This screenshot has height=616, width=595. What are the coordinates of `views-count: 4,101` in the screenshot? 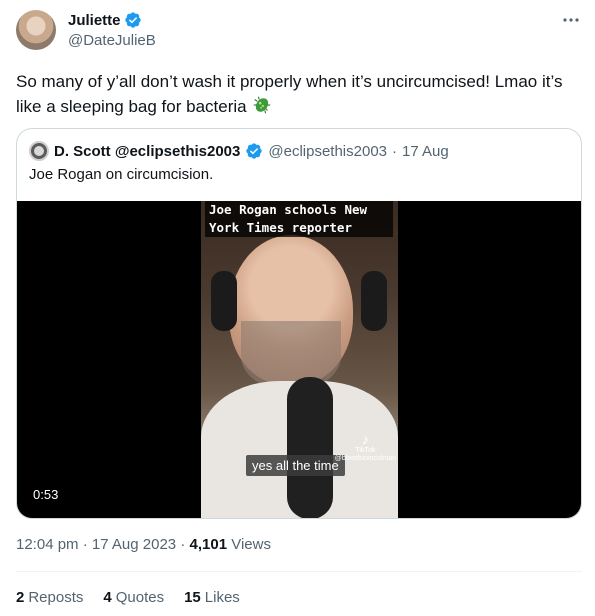 It's located at (208, 544).